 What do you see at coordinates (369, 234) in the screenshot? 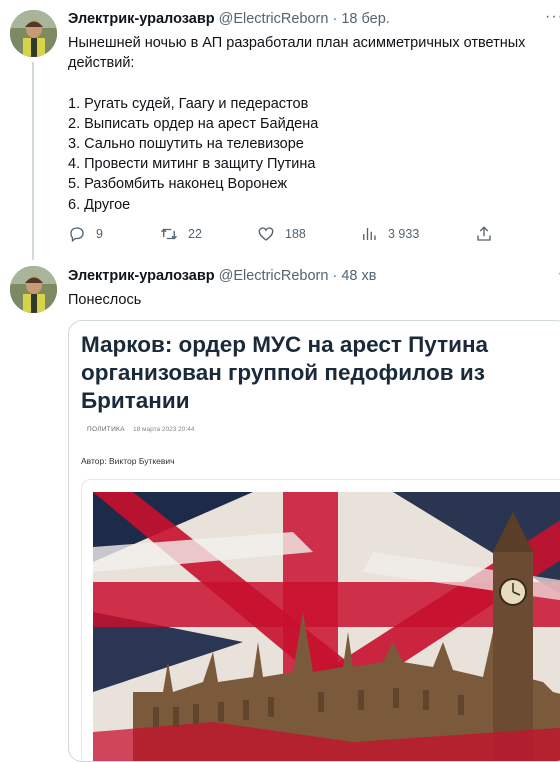
I see `views-icon` at bounding box center [369, 234].